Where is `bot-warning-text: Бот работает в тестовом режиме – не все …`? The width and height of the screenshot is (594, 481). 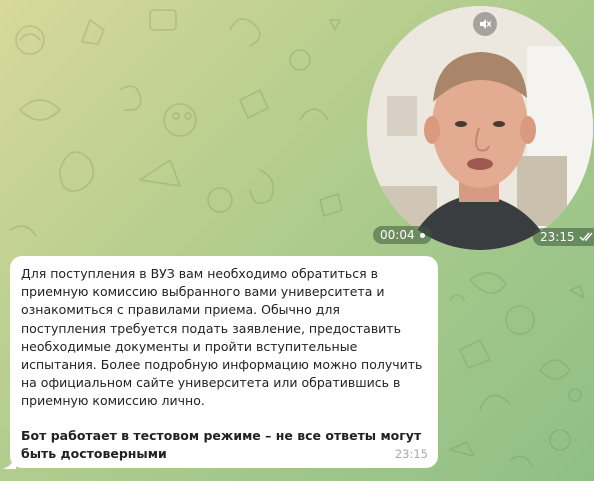 bot-warning-text: Бот работает в тестовом режиме – не все … is located at coordinates (221, 444).